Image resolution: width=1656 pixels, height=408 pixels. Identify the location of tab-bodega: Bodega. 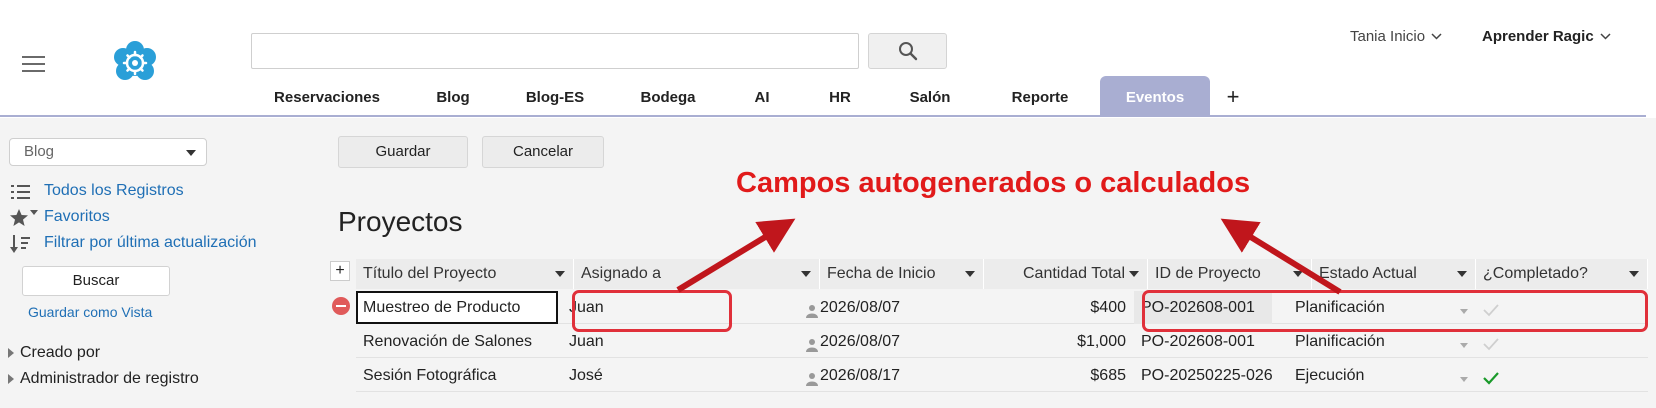
(668, 98).